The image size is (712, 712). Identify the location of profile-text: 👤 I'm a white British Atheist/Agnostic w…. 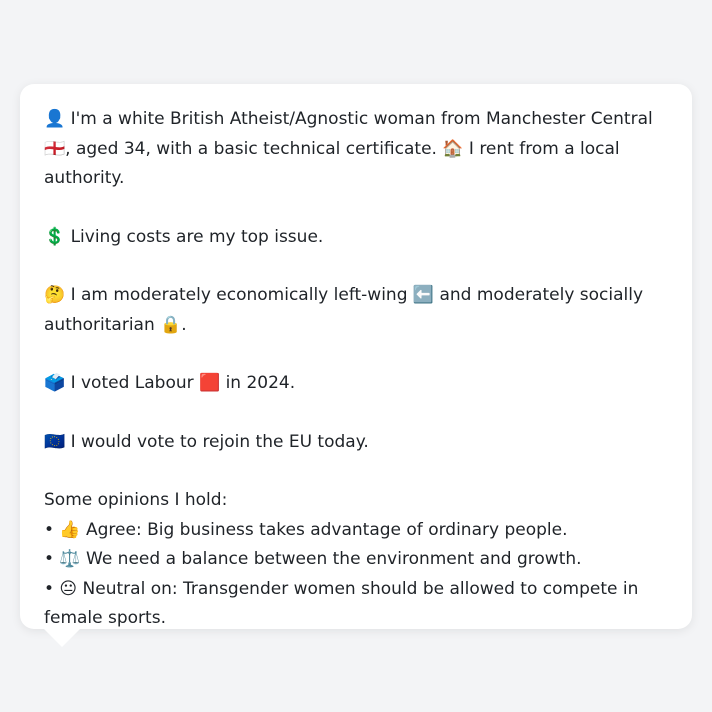
(348, 148).